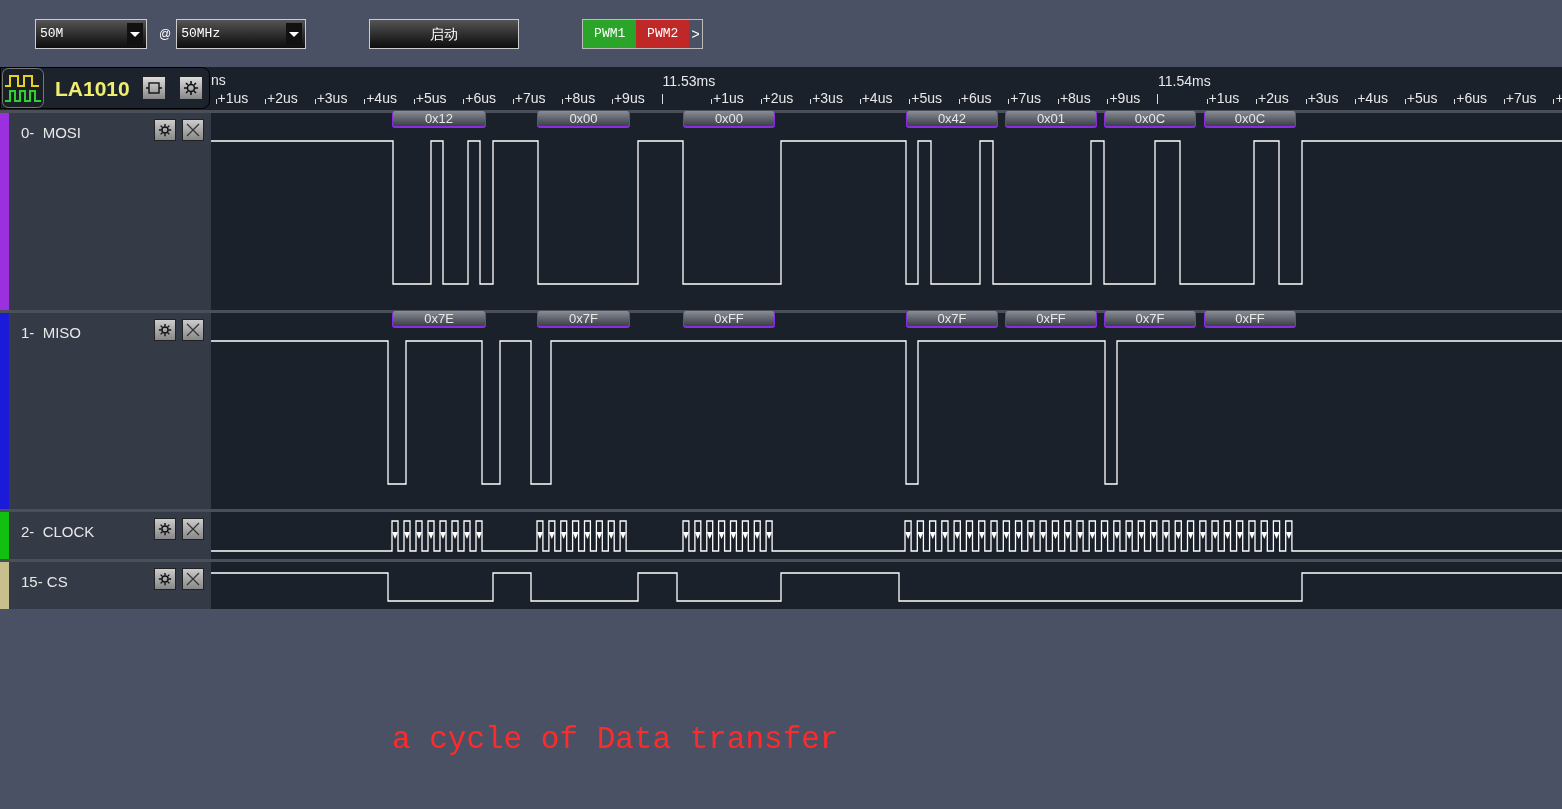 Image resolution: width=1562 pixels, height=809 pixels. I want to click on tick-label: +, so click(1558, 98).